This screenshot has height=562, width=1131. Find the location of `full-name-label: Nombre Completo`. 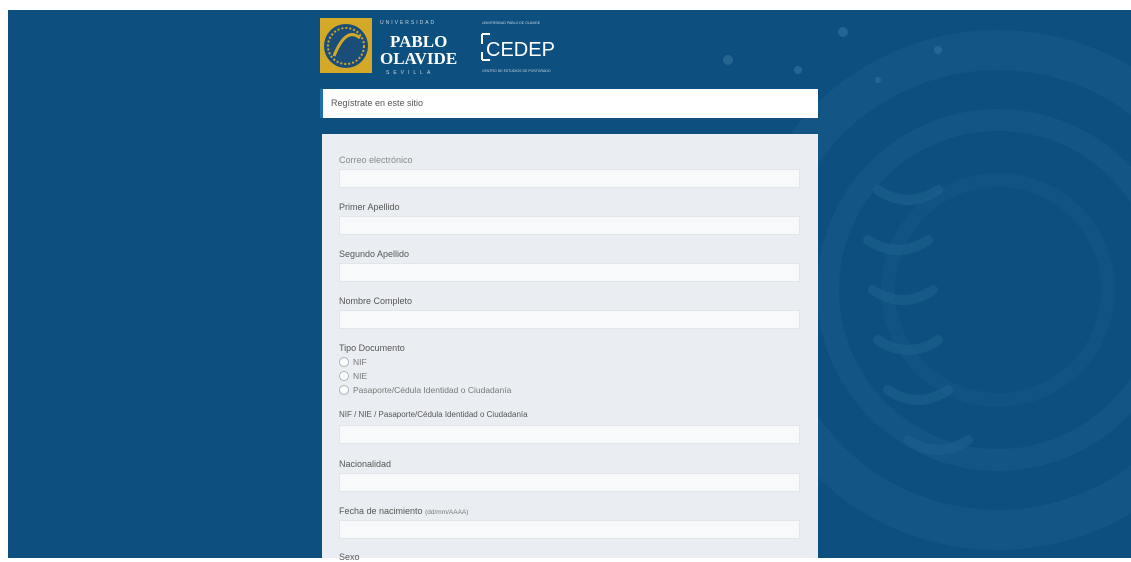

full-name-label: Nombre Completo is located at coordinates (376, 301).